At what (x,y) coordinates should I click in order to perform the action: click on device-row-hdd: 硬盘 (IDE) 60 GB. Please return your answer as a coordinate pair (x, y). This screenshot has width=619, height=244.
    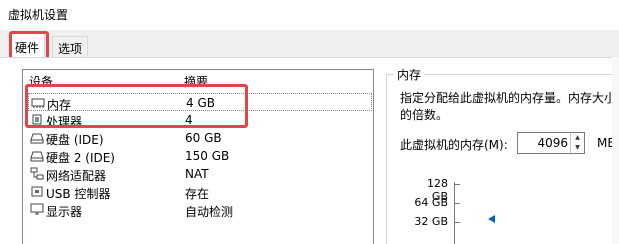
    Looking at the image, I should click on (200, 138).